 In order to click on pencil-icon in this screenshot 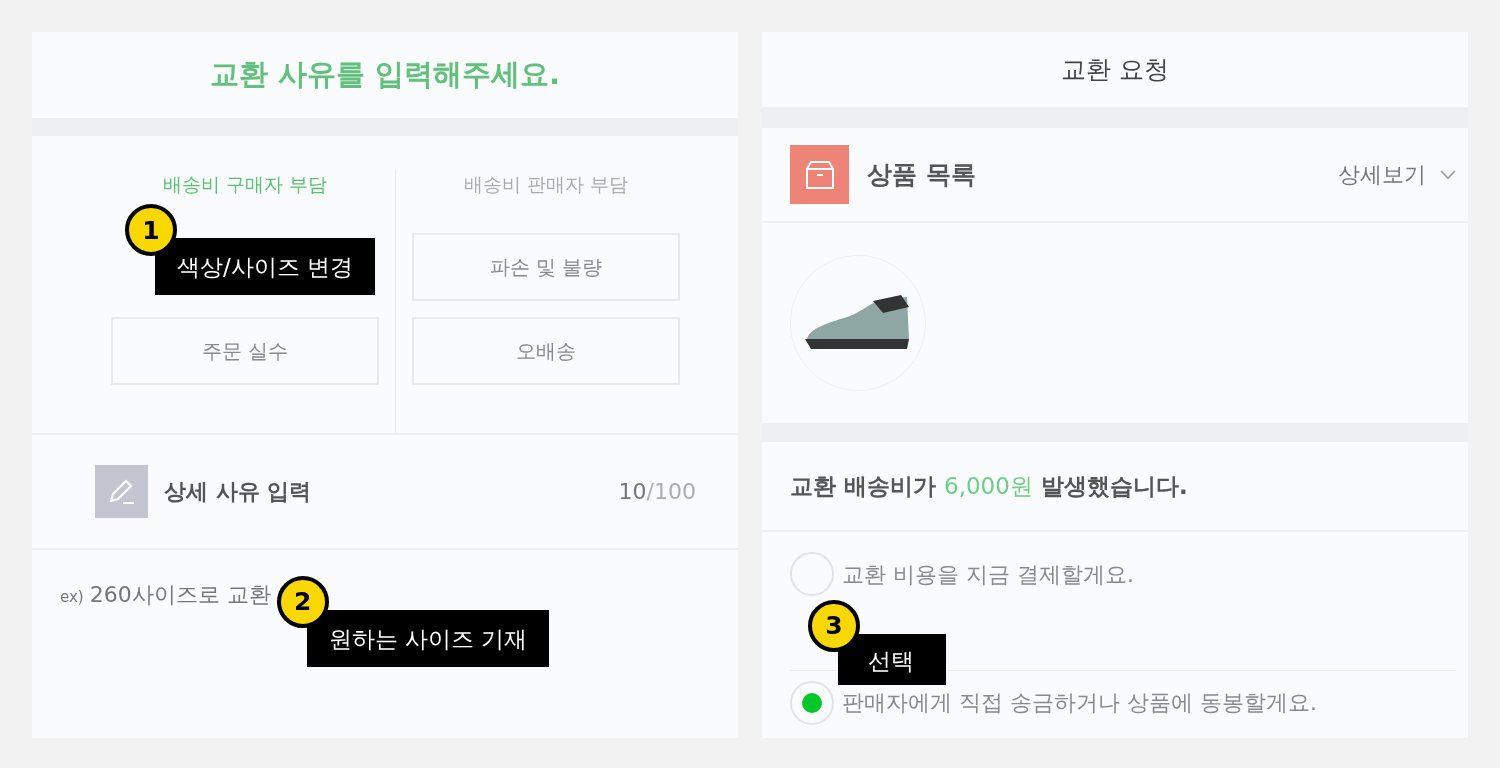, I will do `click(121, 491)`.